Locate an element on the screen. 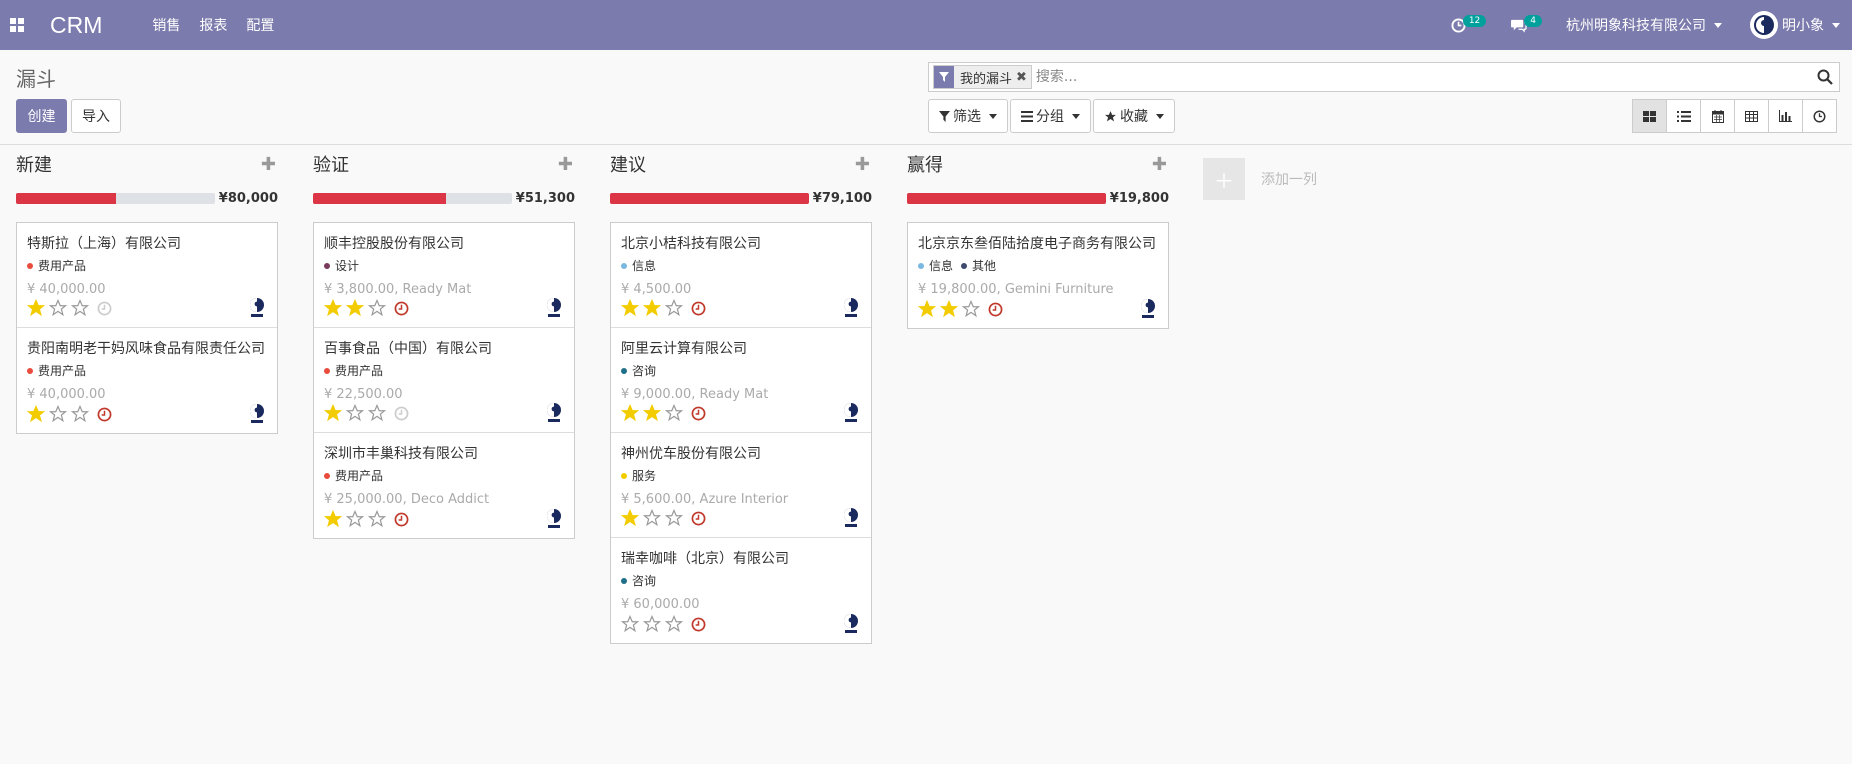  menu-reports: 报表 is located at coordinates (213, 25).